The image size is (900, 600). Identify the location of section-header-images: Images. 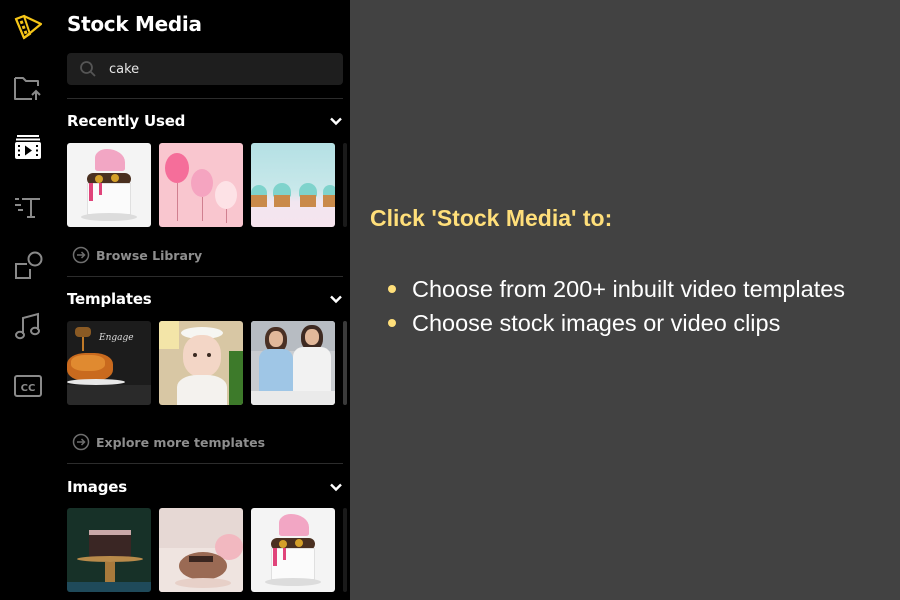
(205, 487).